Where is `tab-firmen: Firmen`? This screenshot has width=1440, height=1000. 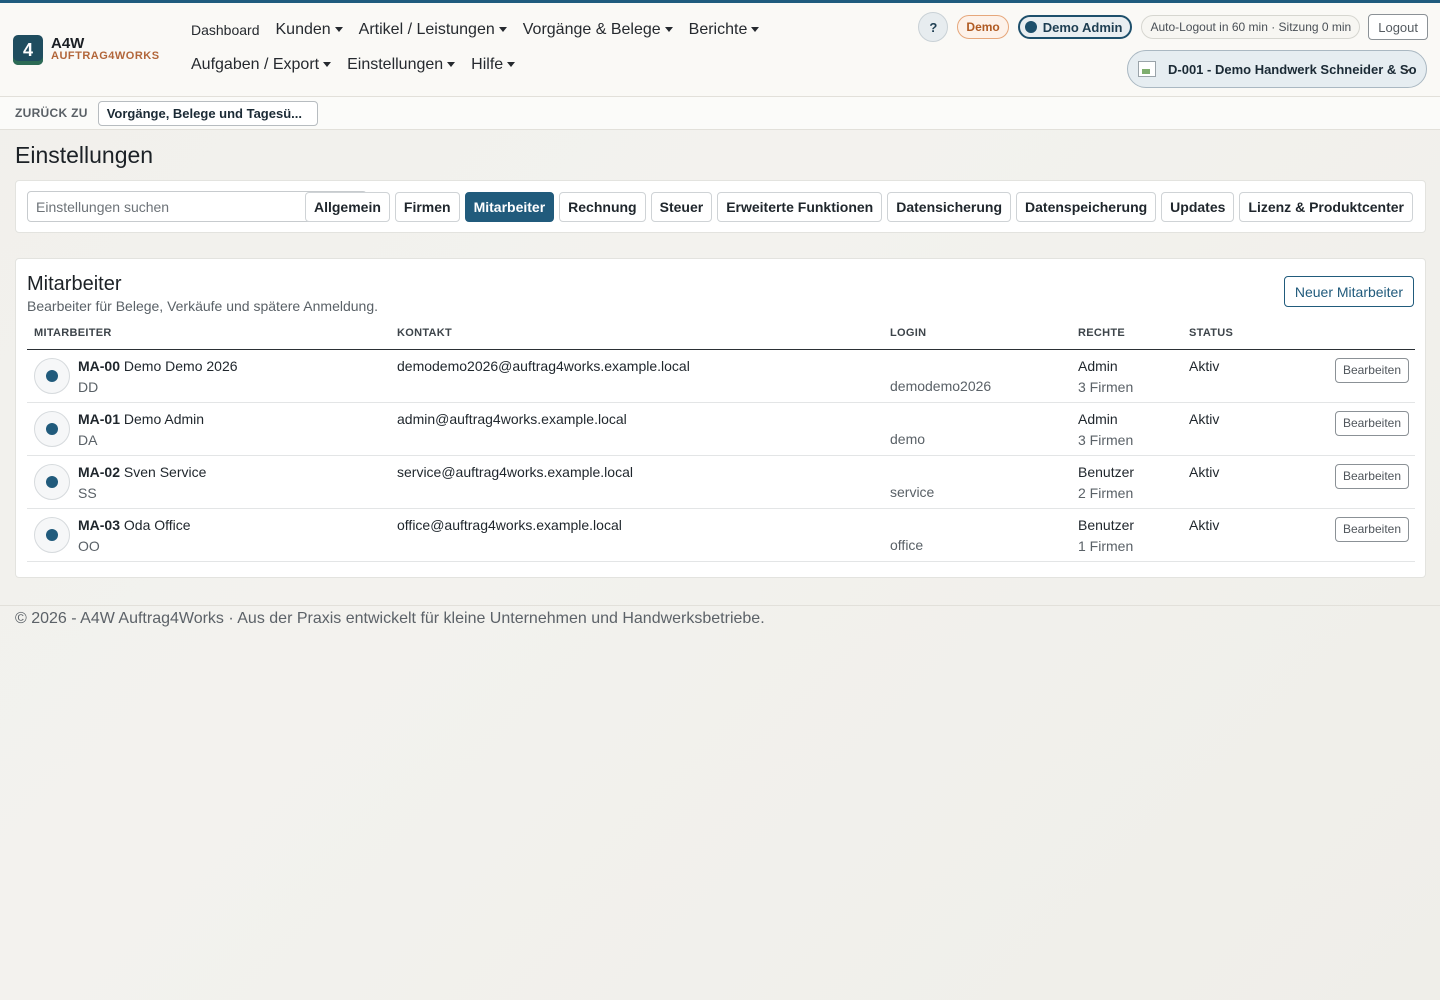 tab-firmen: Firmen is located at coordinates (427, 207).